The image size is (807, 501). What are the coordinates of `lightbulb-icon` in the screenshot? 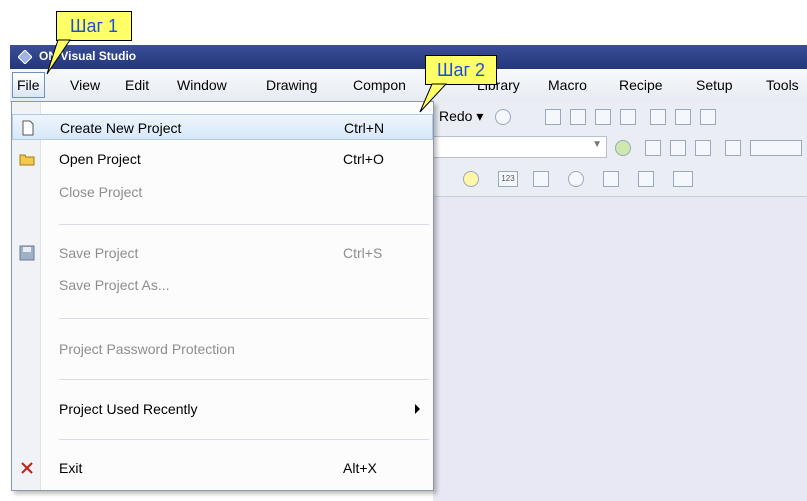 It's located at (623, 148).